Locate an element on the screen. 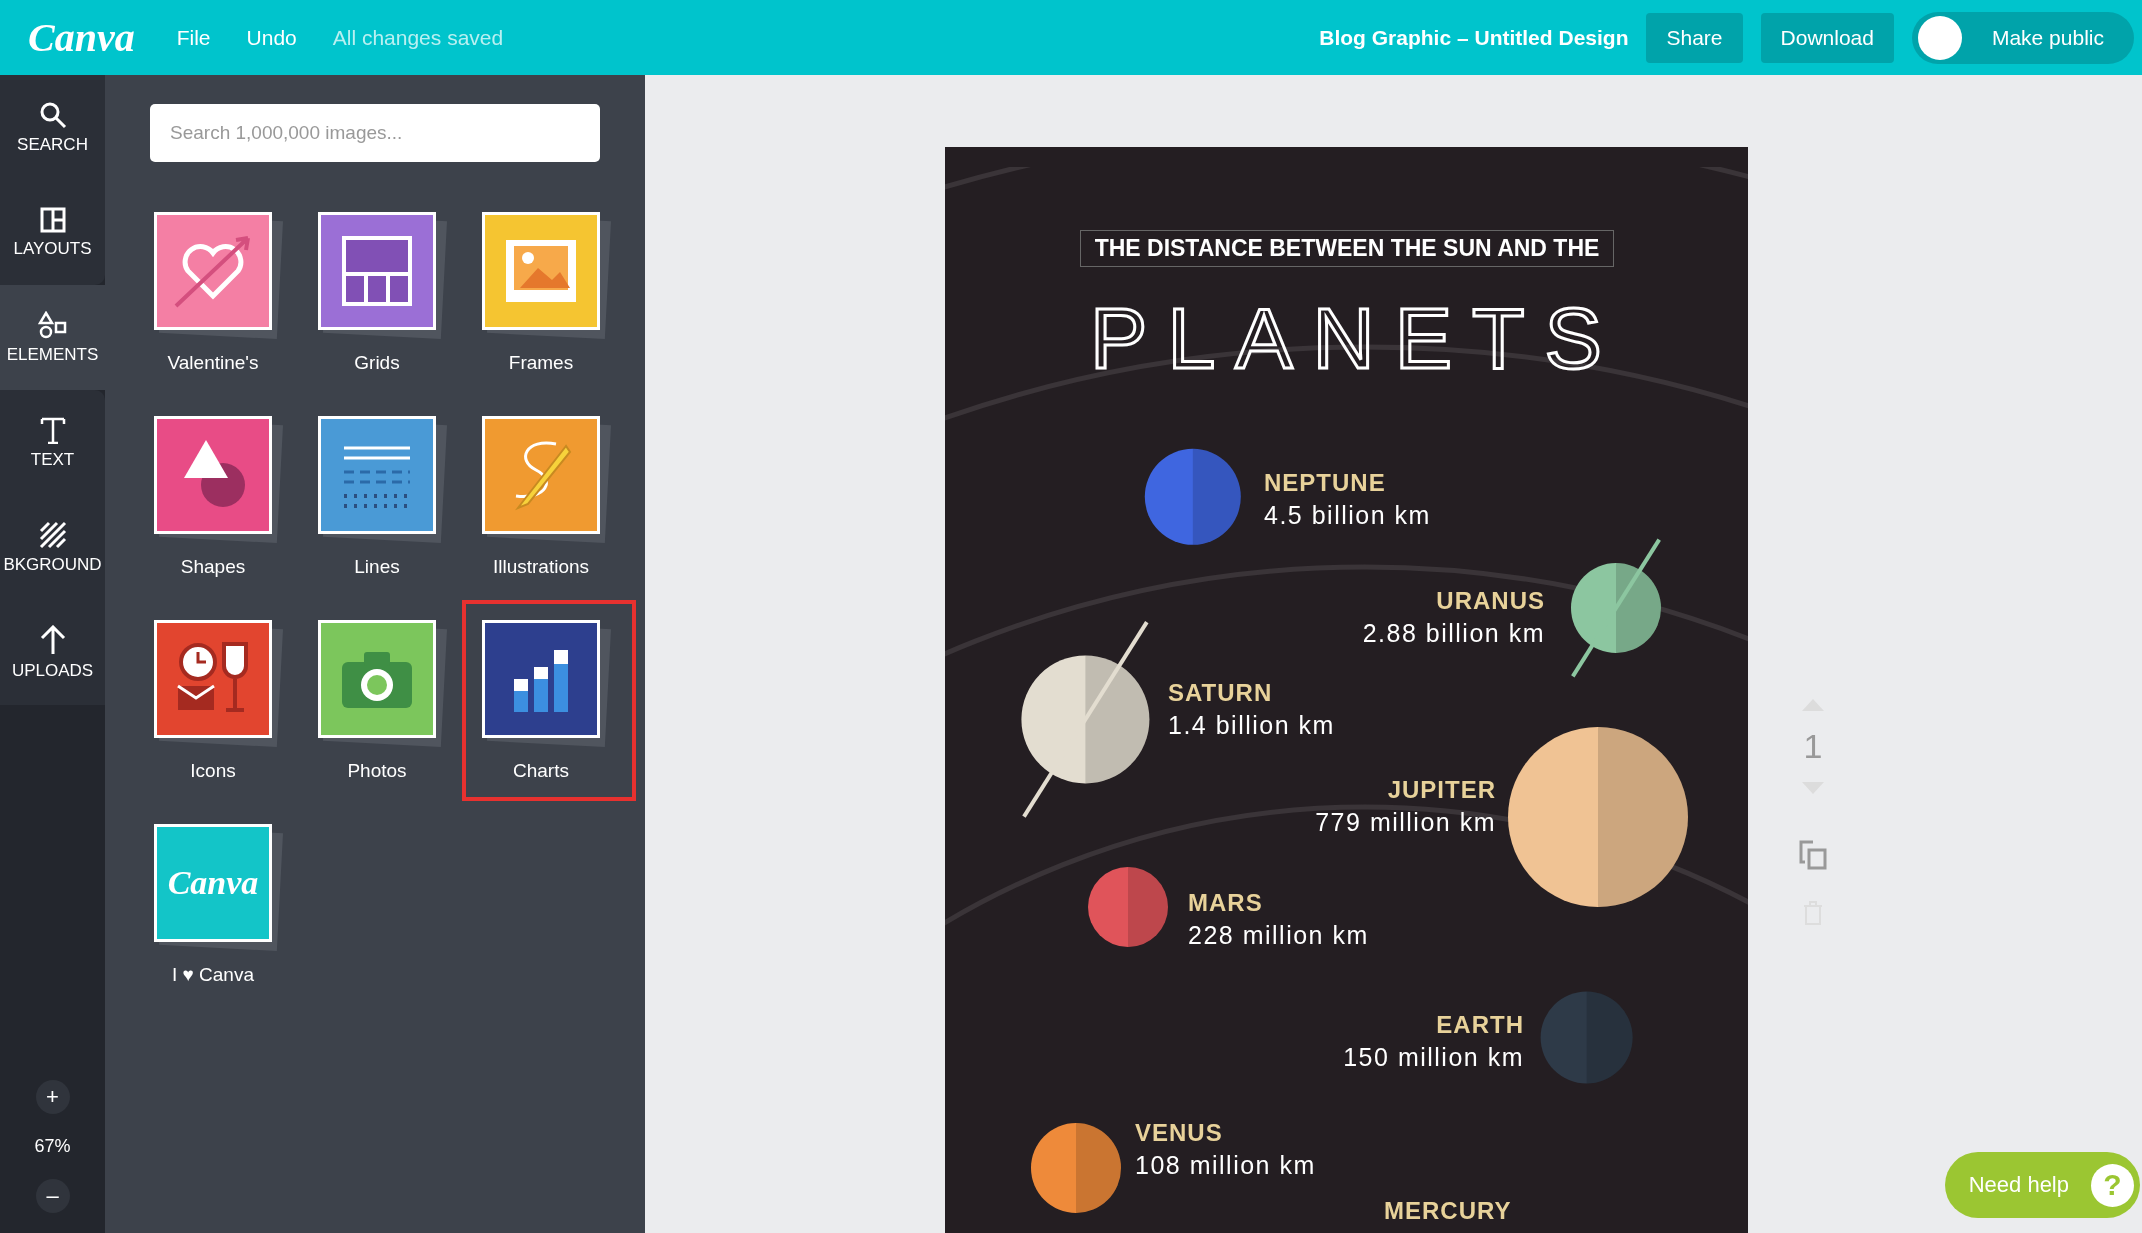  save-status: All changes saved is located at coordinates (418, 37).